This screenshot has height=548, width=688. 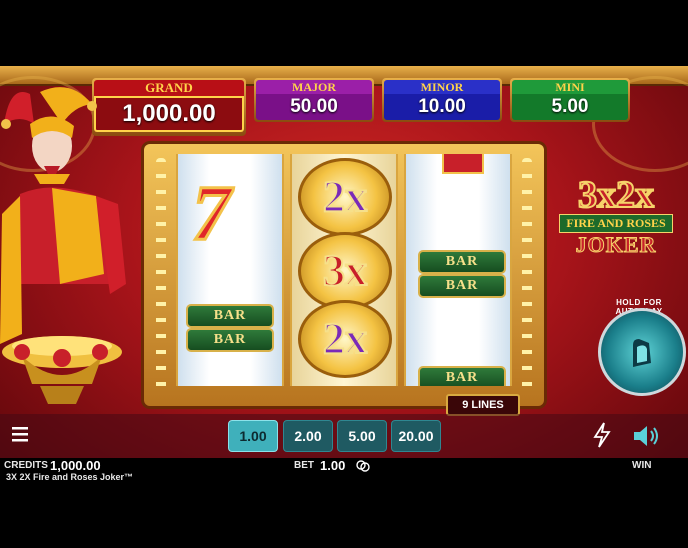 What do you see at coordinates (63, 245) in the screenshot?
I see `joker-character-image` at bounding box center [63, 245].